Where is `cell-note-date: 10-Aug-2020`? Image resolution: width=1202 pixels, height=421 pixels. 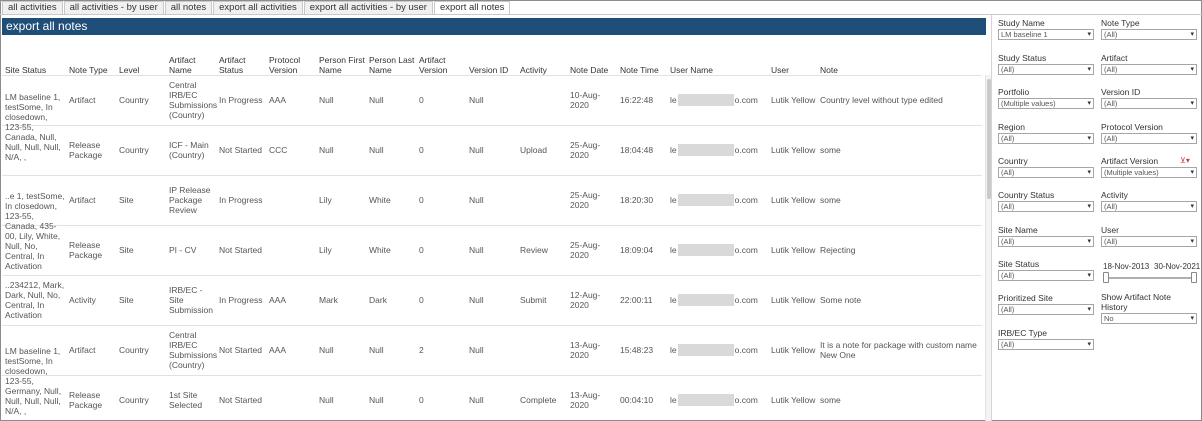 cell-note-date: 10-Aug-2020 is located at coordinates (585, 100).